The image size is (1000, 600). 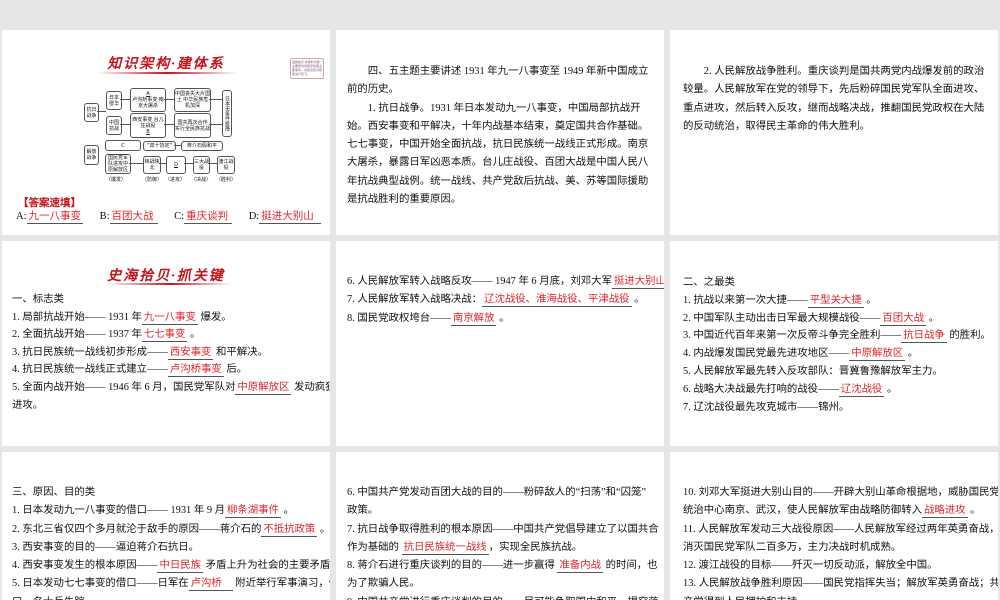 I want to click on text-line: 二、之最类, so click(x=837, y=283).